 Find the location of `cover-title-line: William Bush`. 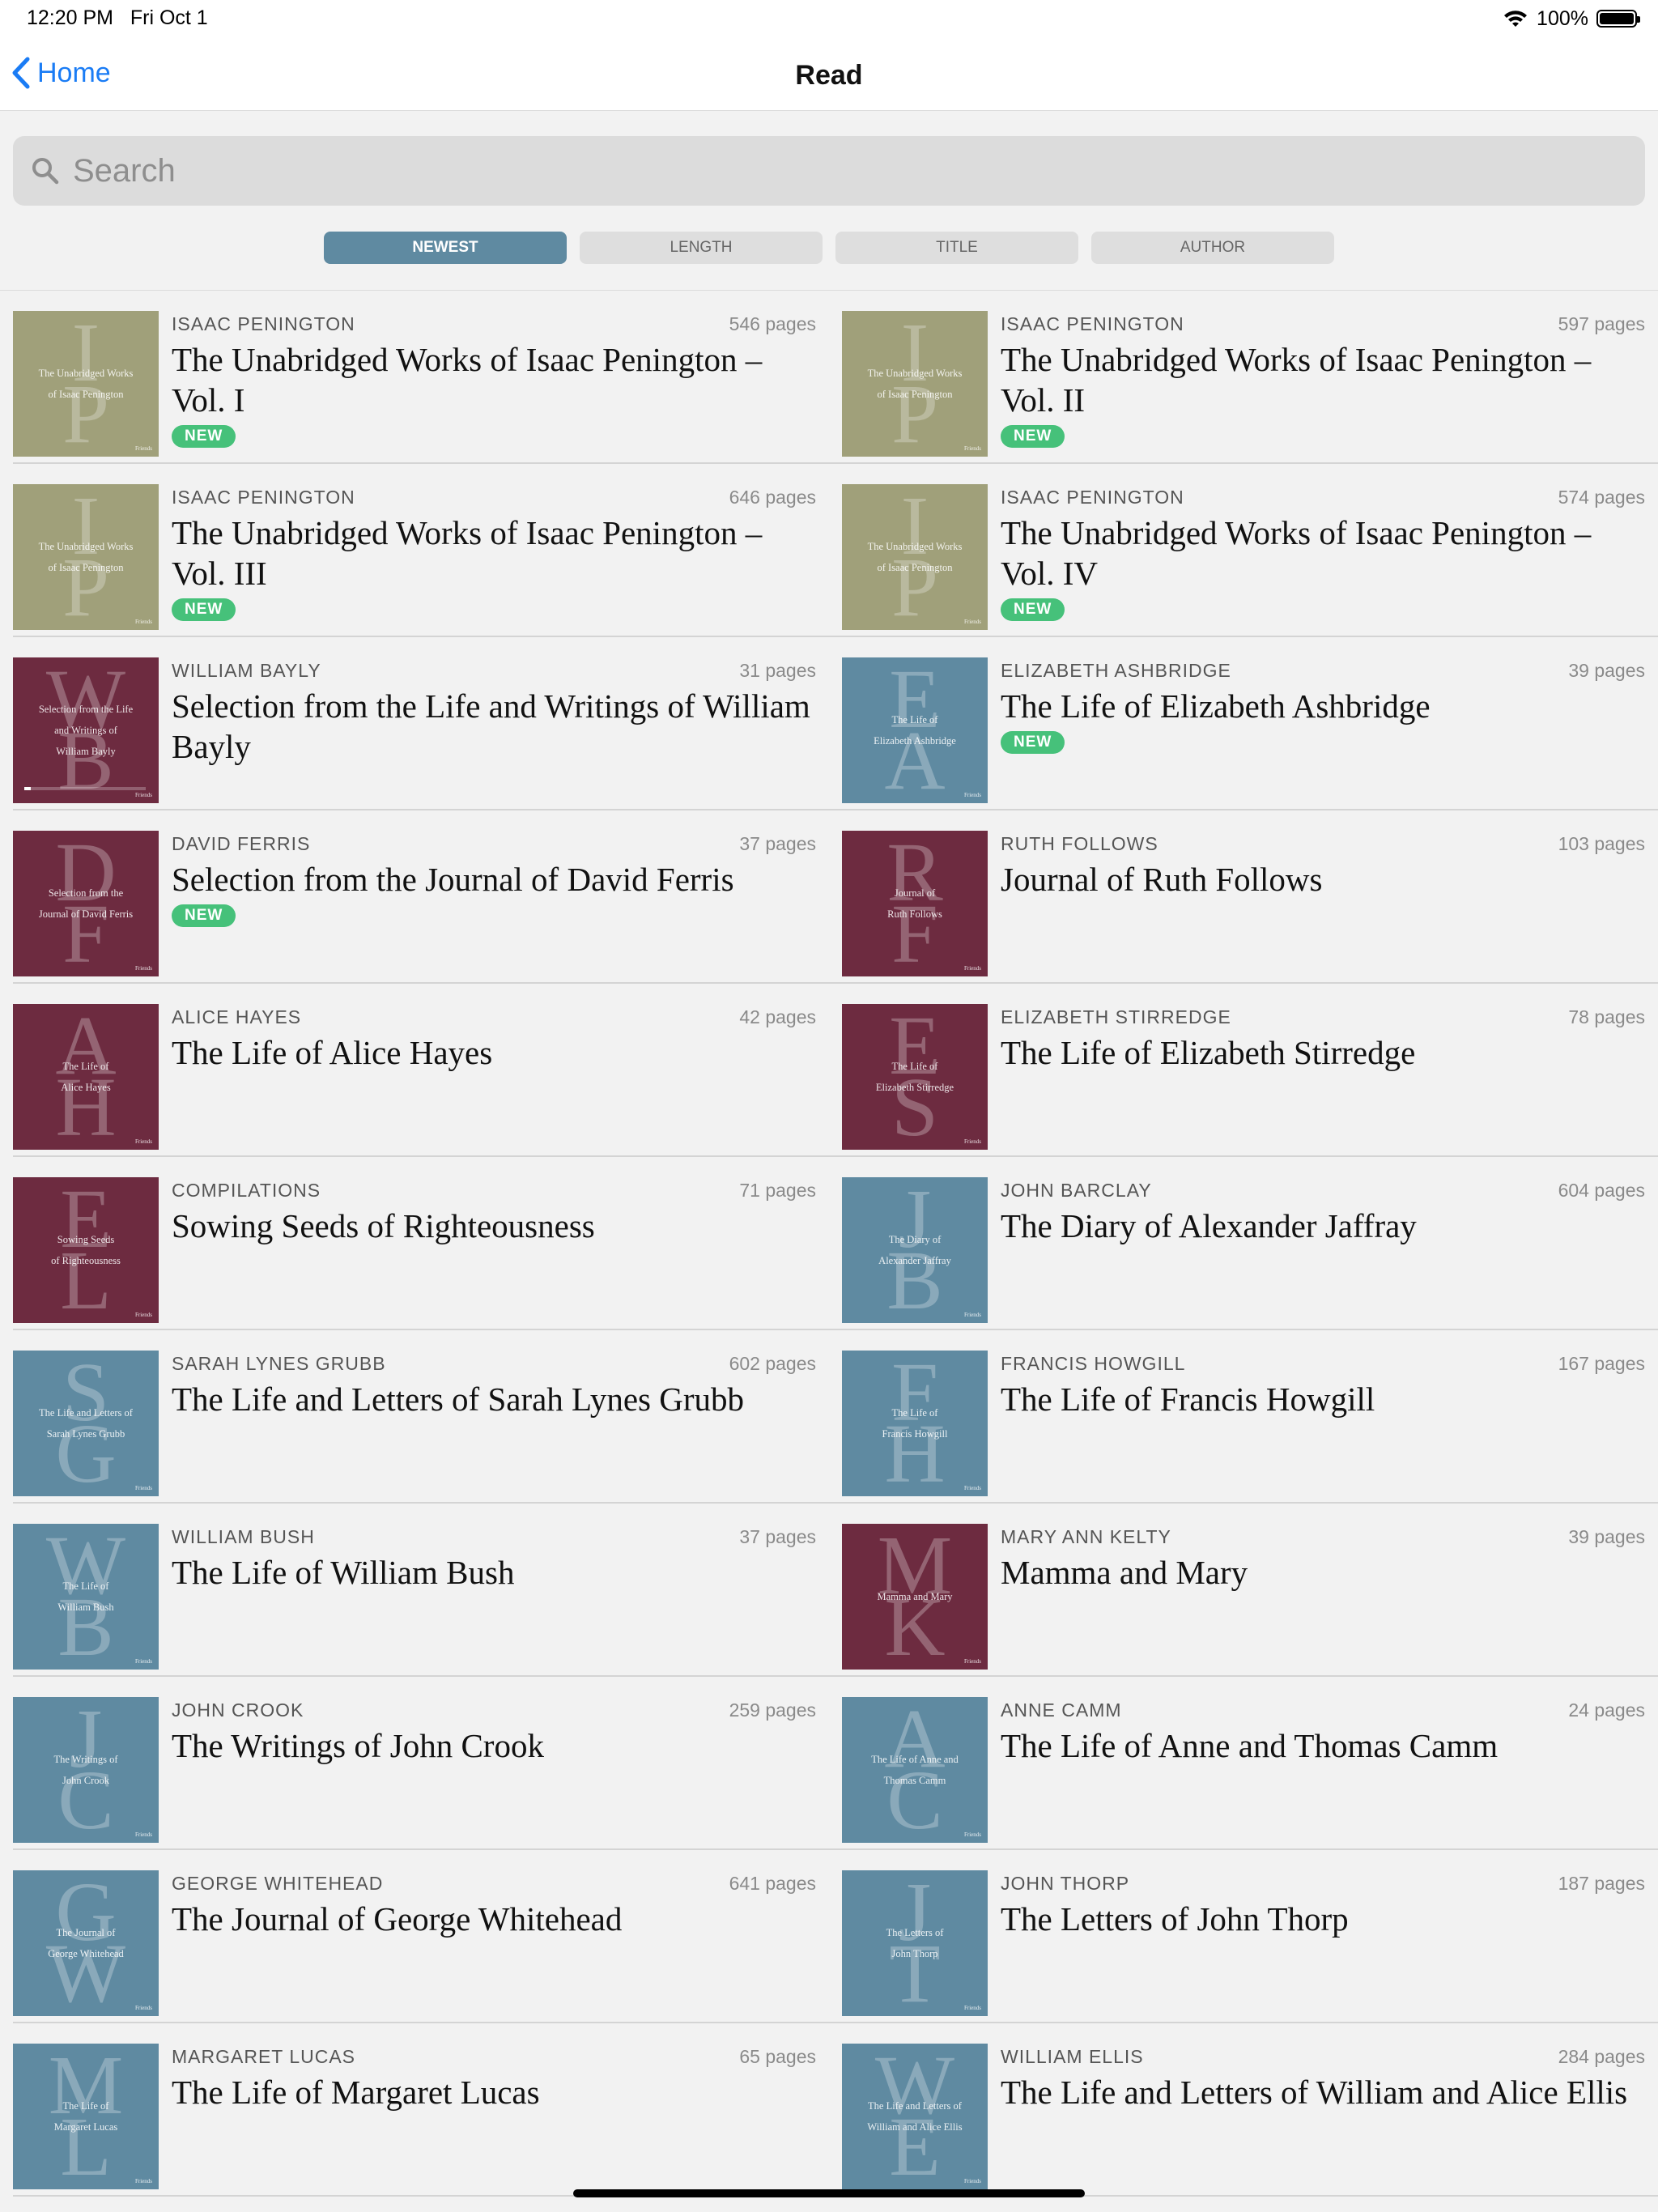

cover-title-line: William Bush is located at coordinates (85, 1607).